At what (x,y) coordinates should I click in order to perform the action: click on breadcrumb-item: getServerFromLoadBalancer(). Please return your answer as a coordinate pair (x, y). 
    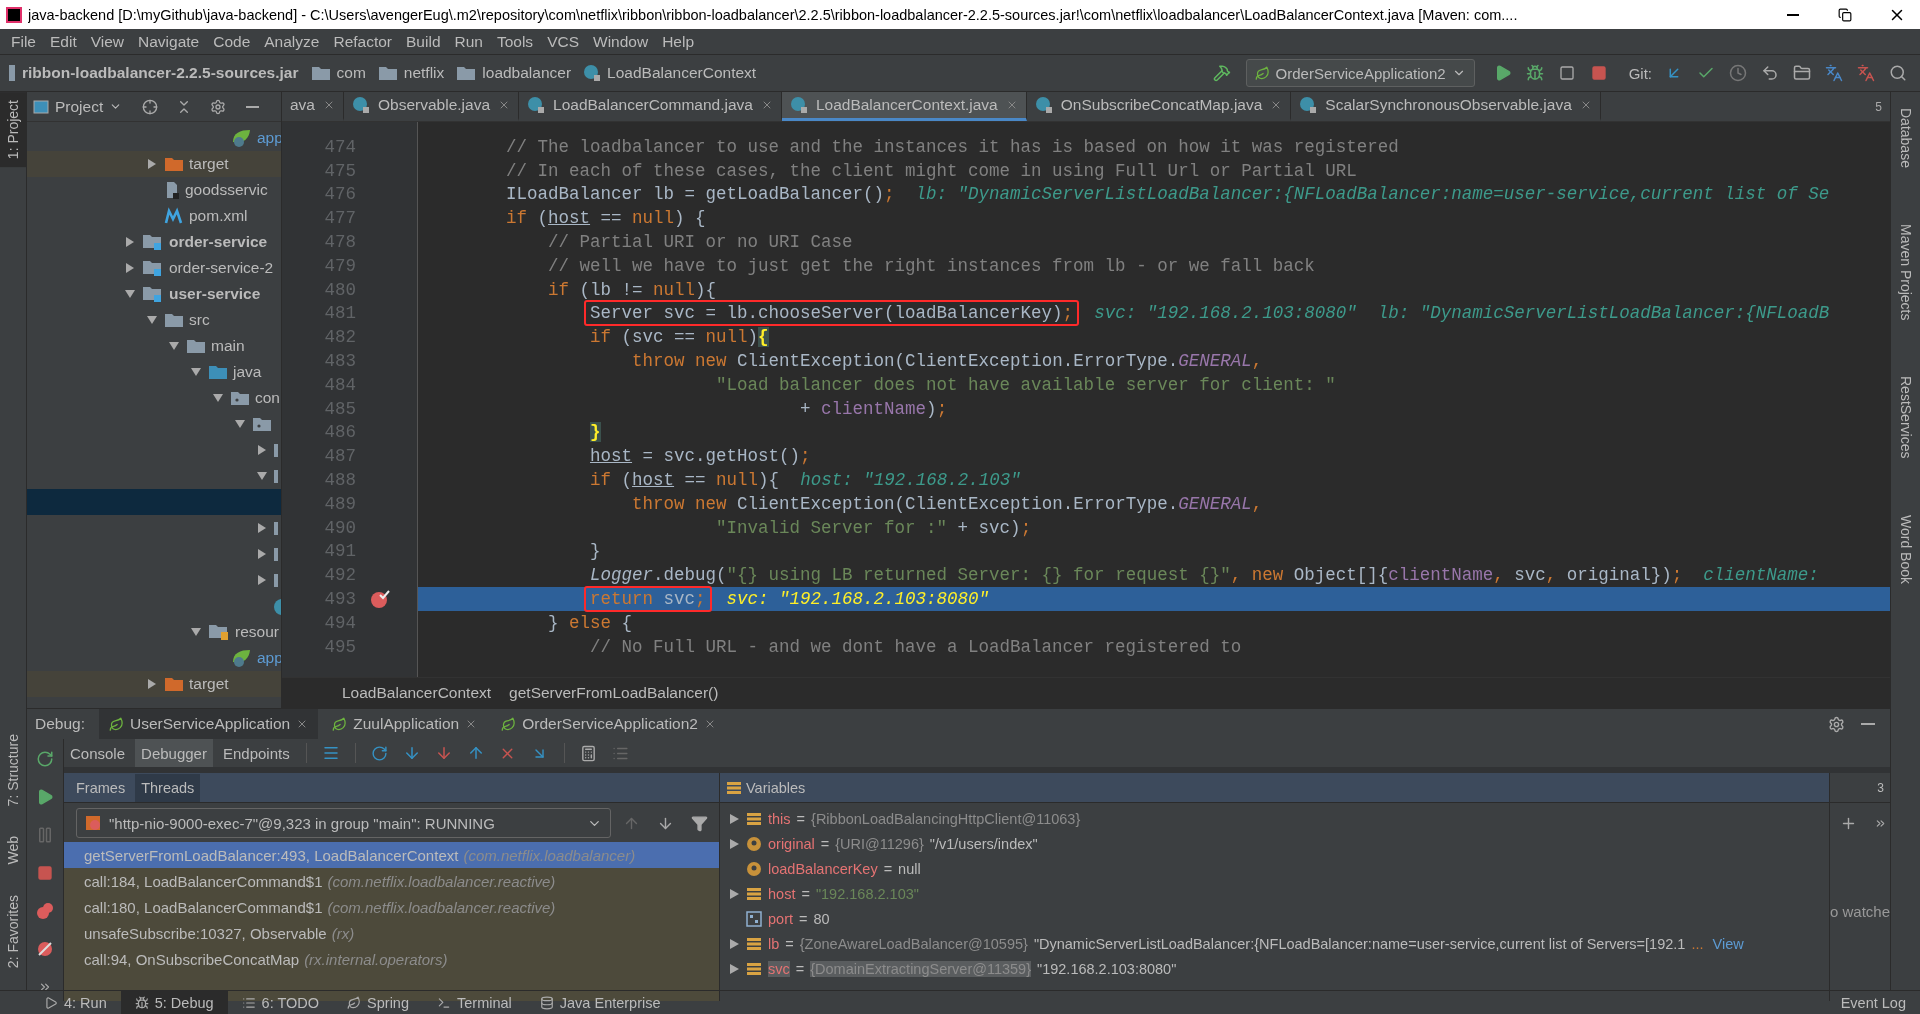
    Looking at the image, I should click on (614, 693).